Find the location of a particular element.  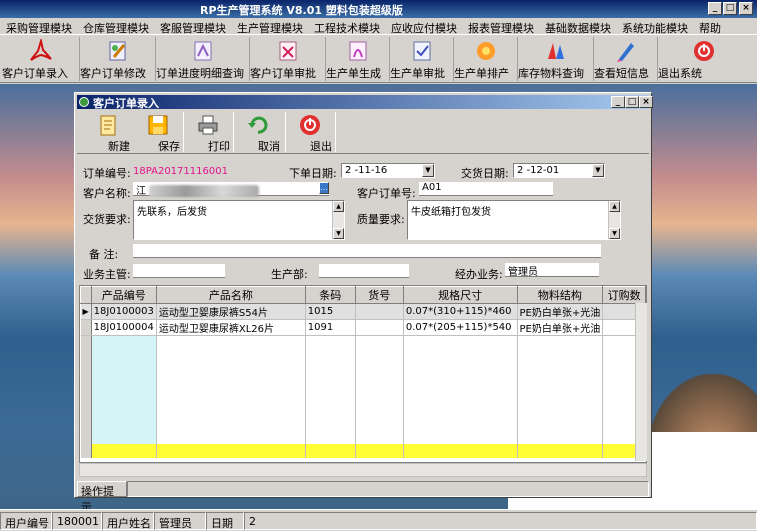

schedule-icon is located at coordinates (485, 51).